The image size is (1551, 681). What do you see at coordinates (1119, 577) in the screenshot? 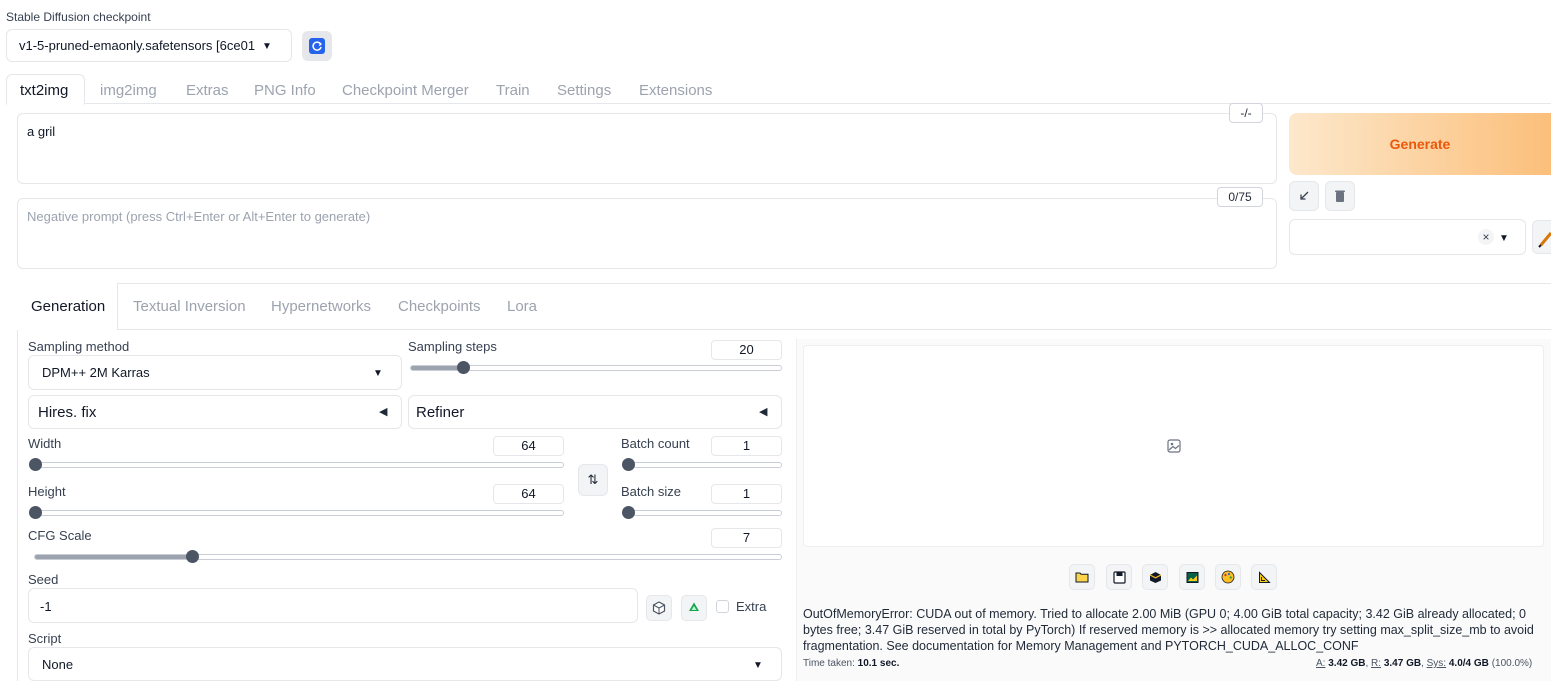
I see `save-button` at bounding box center [1119, 577].